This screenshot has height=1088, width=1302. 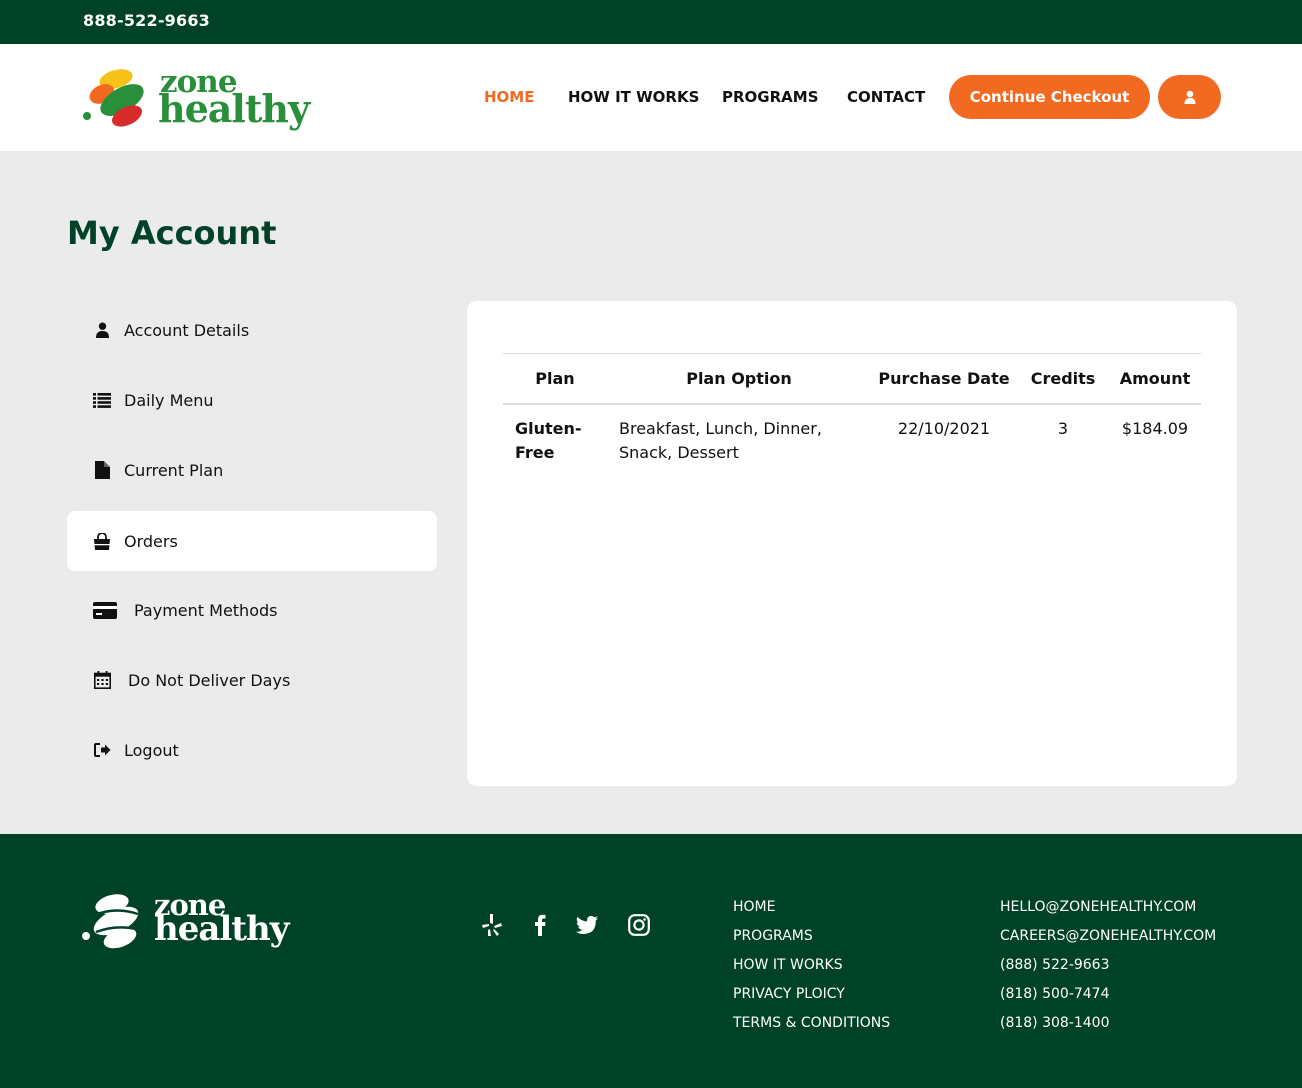 What do you see at coordinates (1055, 1023) in the screenshot?
I see `footer-phone-3: (818) 308-1400` at bounding box center [1055, 1023].